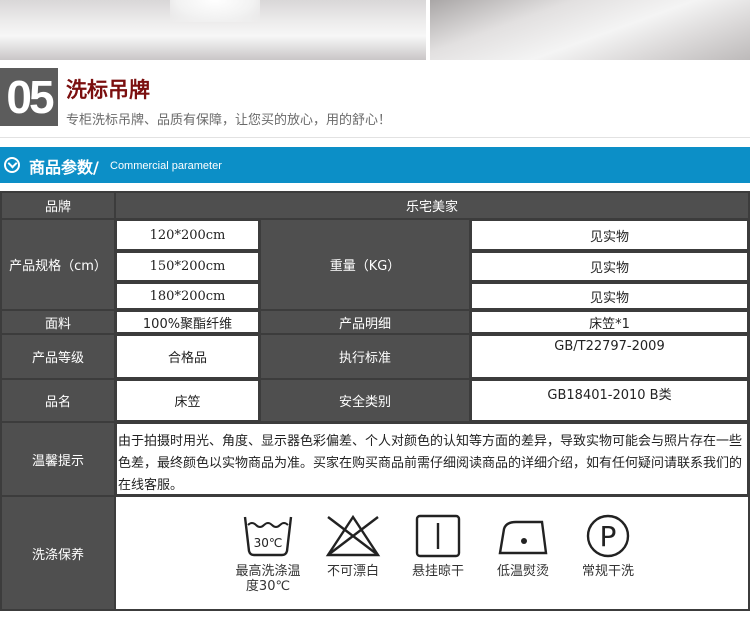  Describe the element at coordinates (607, 571) in the screenshot. I see `care-label-dryclean: 常规干洗` at that location.